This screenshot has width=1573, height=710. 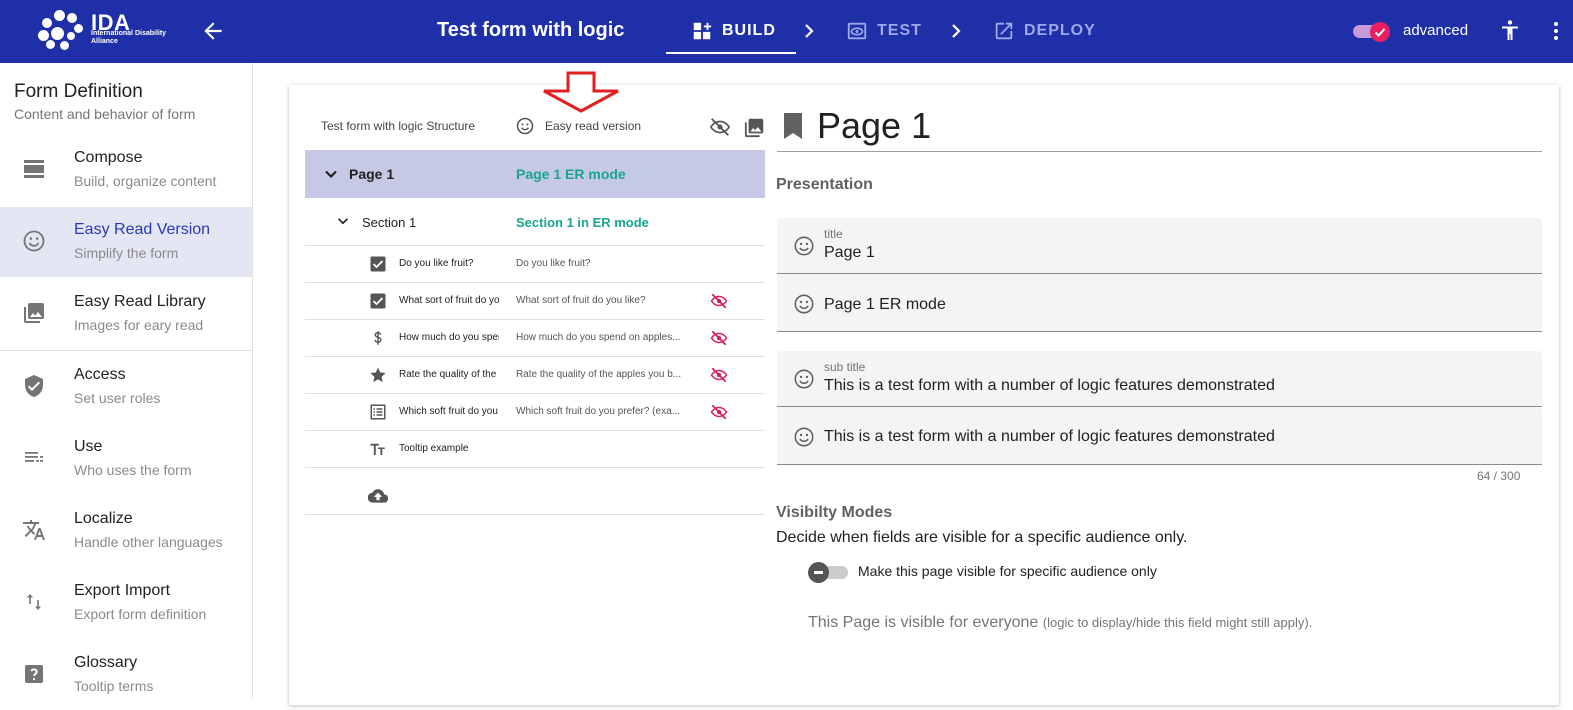 What do you see at coordinates (148, 542) in the screenshot?
I see `sidebar-item-sub: Handle other languages` at bounding box center [148, 542].